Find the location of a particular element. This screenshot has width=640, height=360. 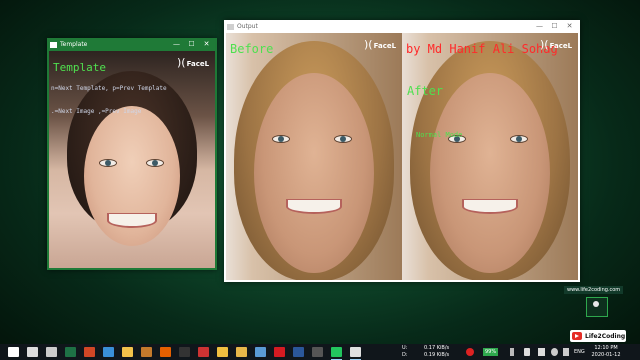

file-explorer-icon is located at coordinates (127, 352).